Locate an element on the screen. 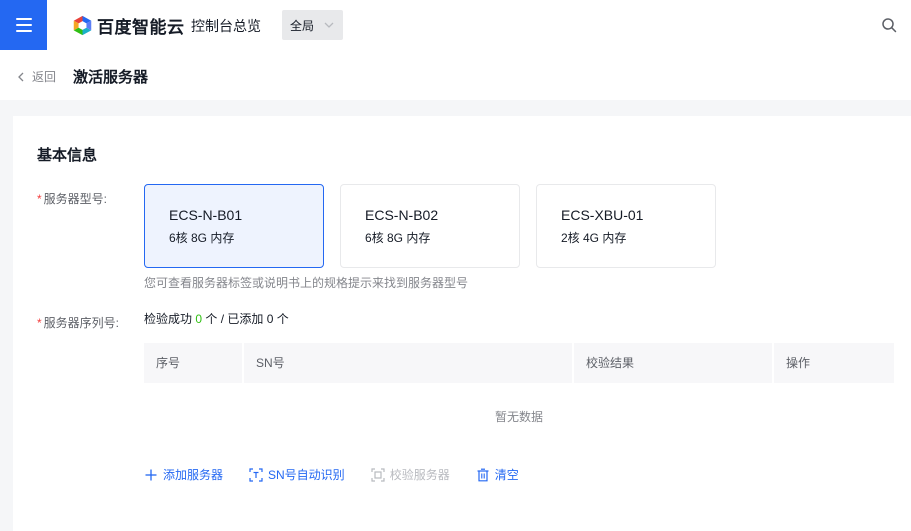 Image resolution: width=911 pixels, height=531 pixels. verify-server-label: 校验服务器 is located at coordinates (419, 475).